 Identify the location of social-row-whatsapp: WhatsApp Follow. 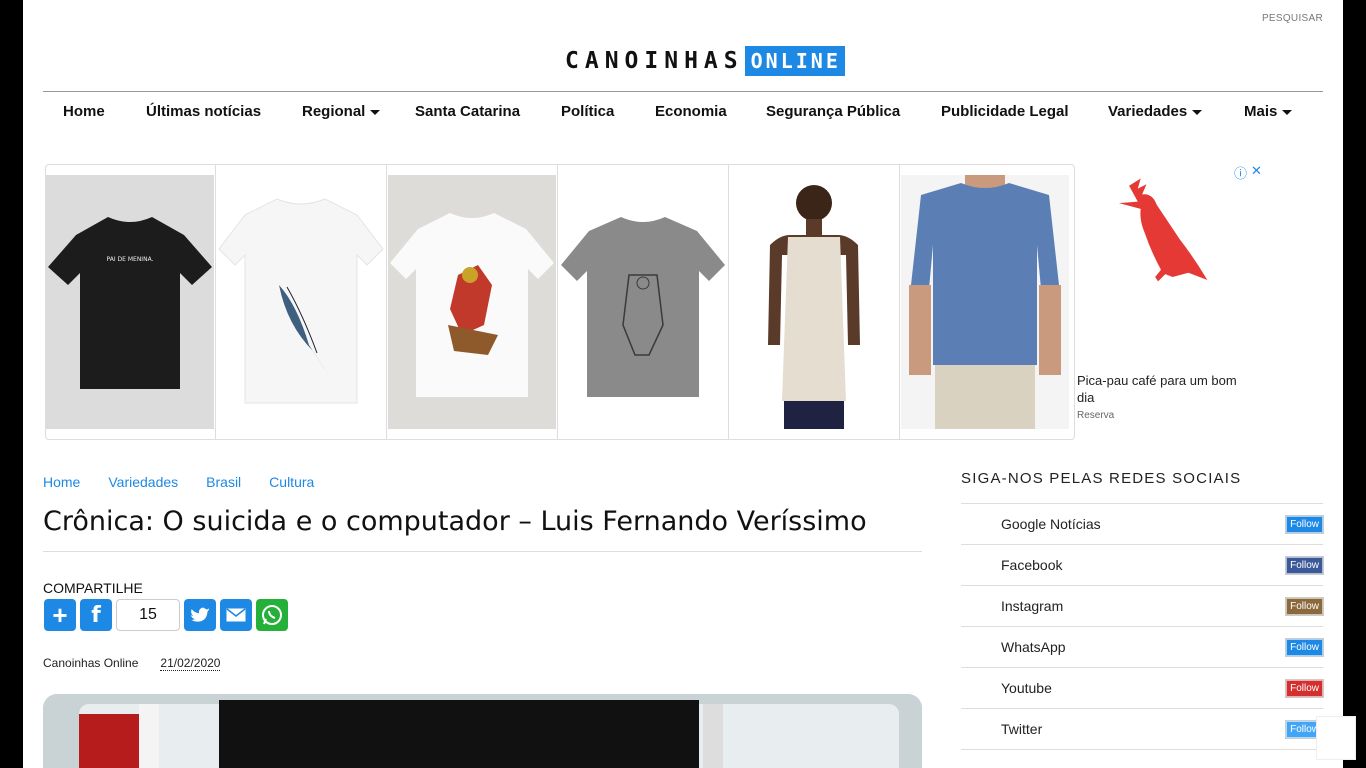
(1142, 647).